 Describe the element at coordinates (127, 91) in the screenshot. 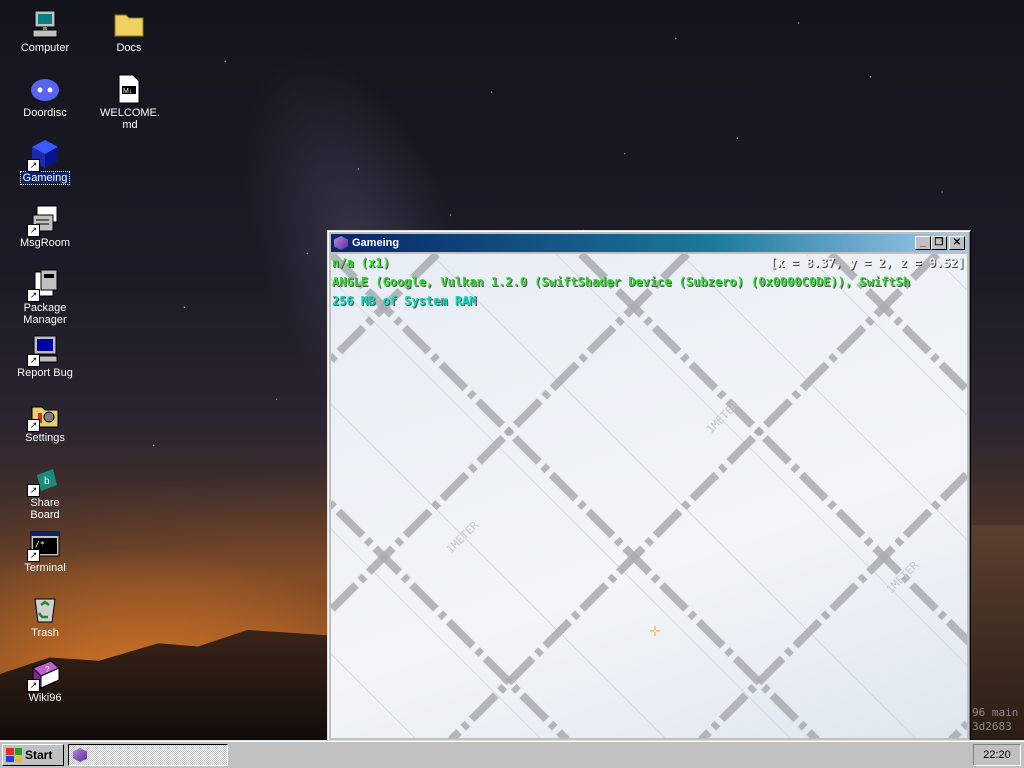

I see `svg-text: M↓` at that location.